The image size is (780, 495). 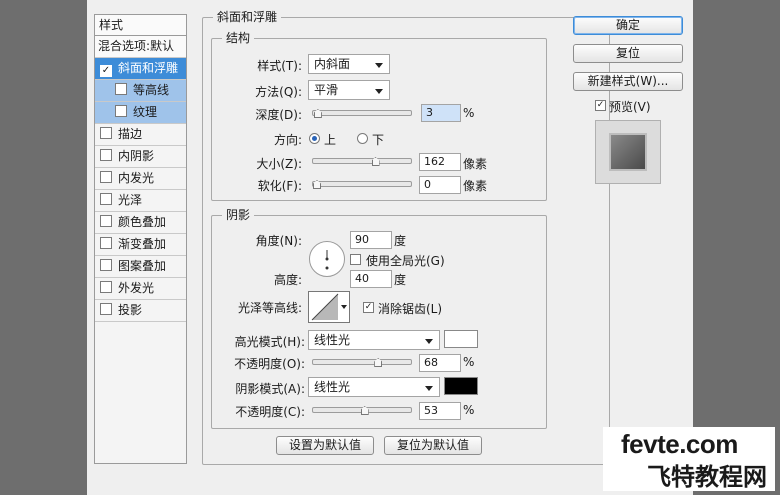 I want to click on styles-item-label: 描边, so click(x=130, y=134).